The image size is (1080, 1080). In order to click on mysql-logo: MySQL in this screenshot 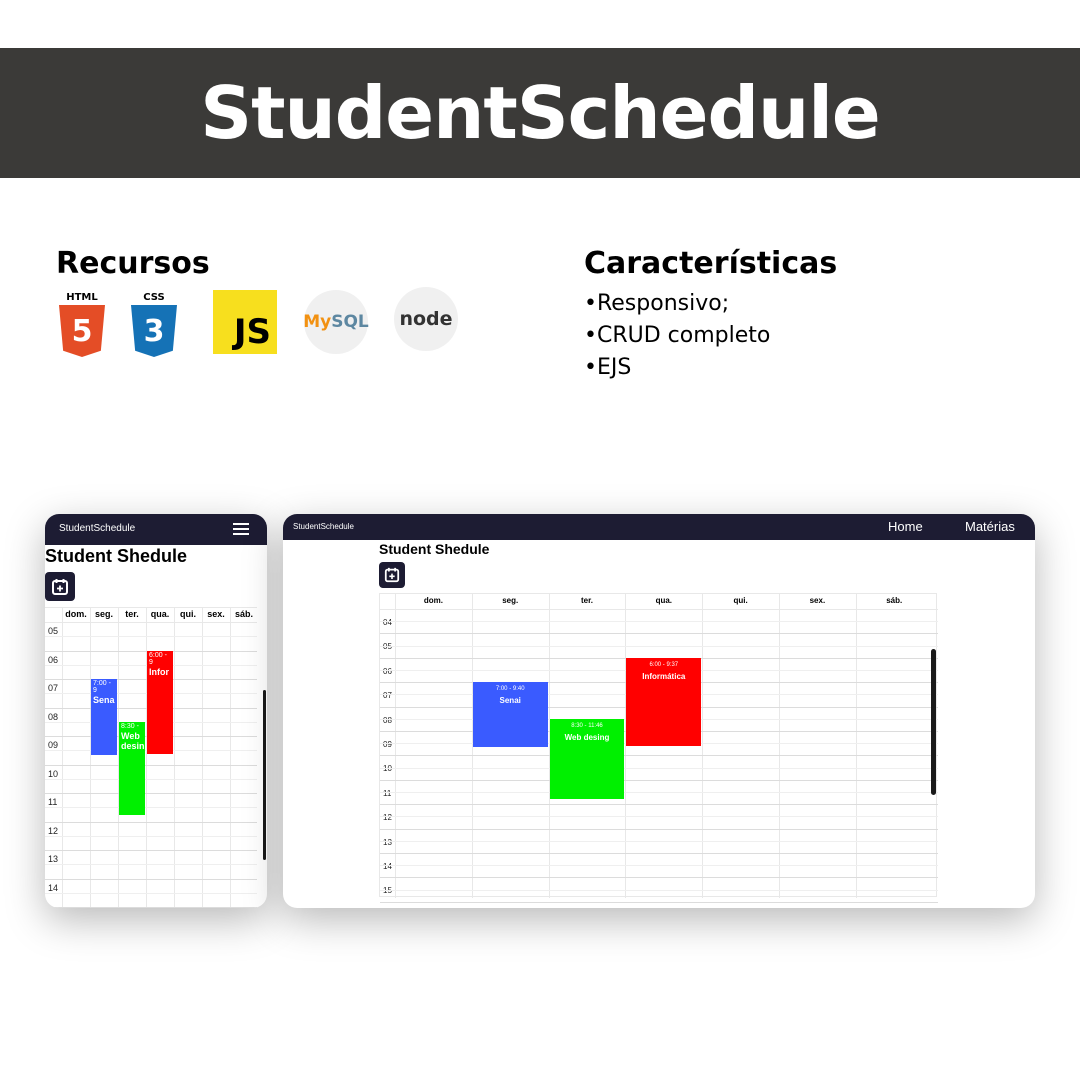, I will do `click(336, 322)`.